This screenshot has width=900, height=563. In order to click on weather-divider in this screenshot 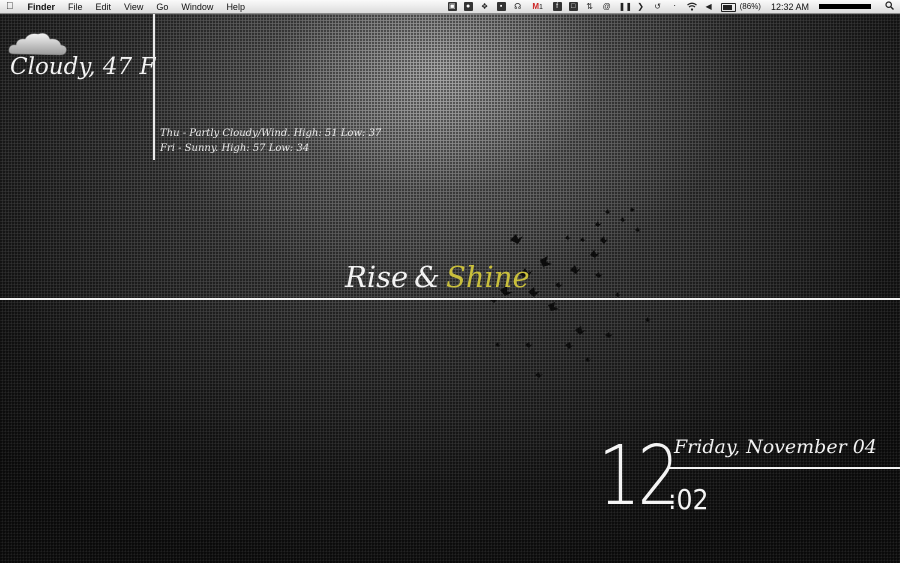, I will do `click(154, 87)`.